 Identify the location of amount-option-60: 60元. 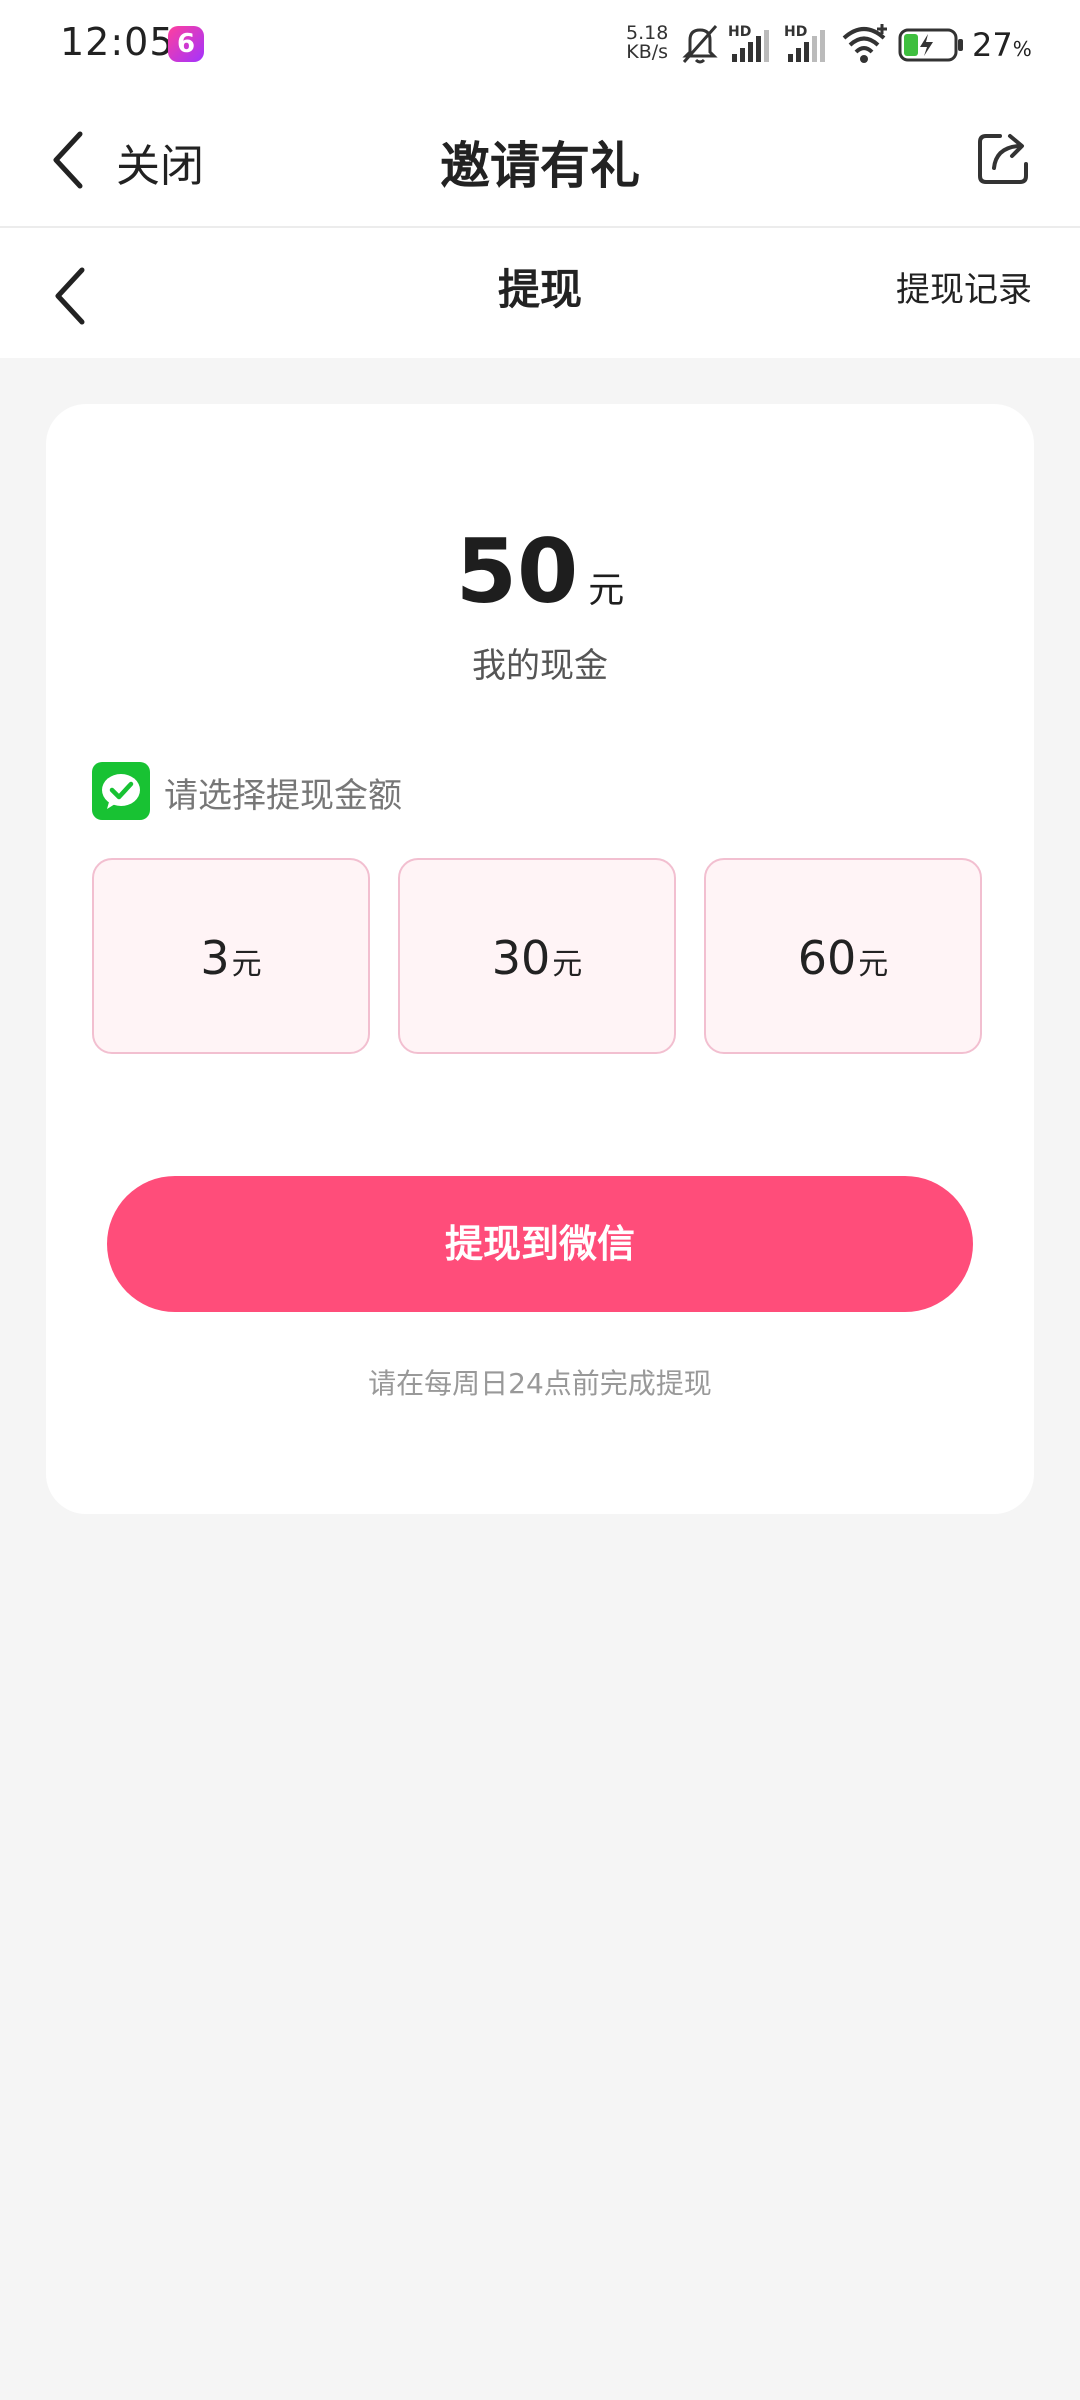
(843, 956).